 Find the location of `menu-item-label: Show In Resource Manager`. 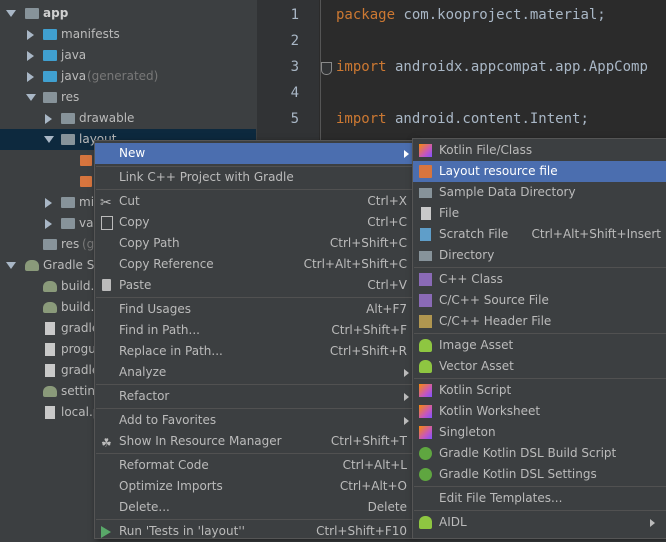

menu-item-label: Show In Resource Manager is located at coordinates (200, 441).